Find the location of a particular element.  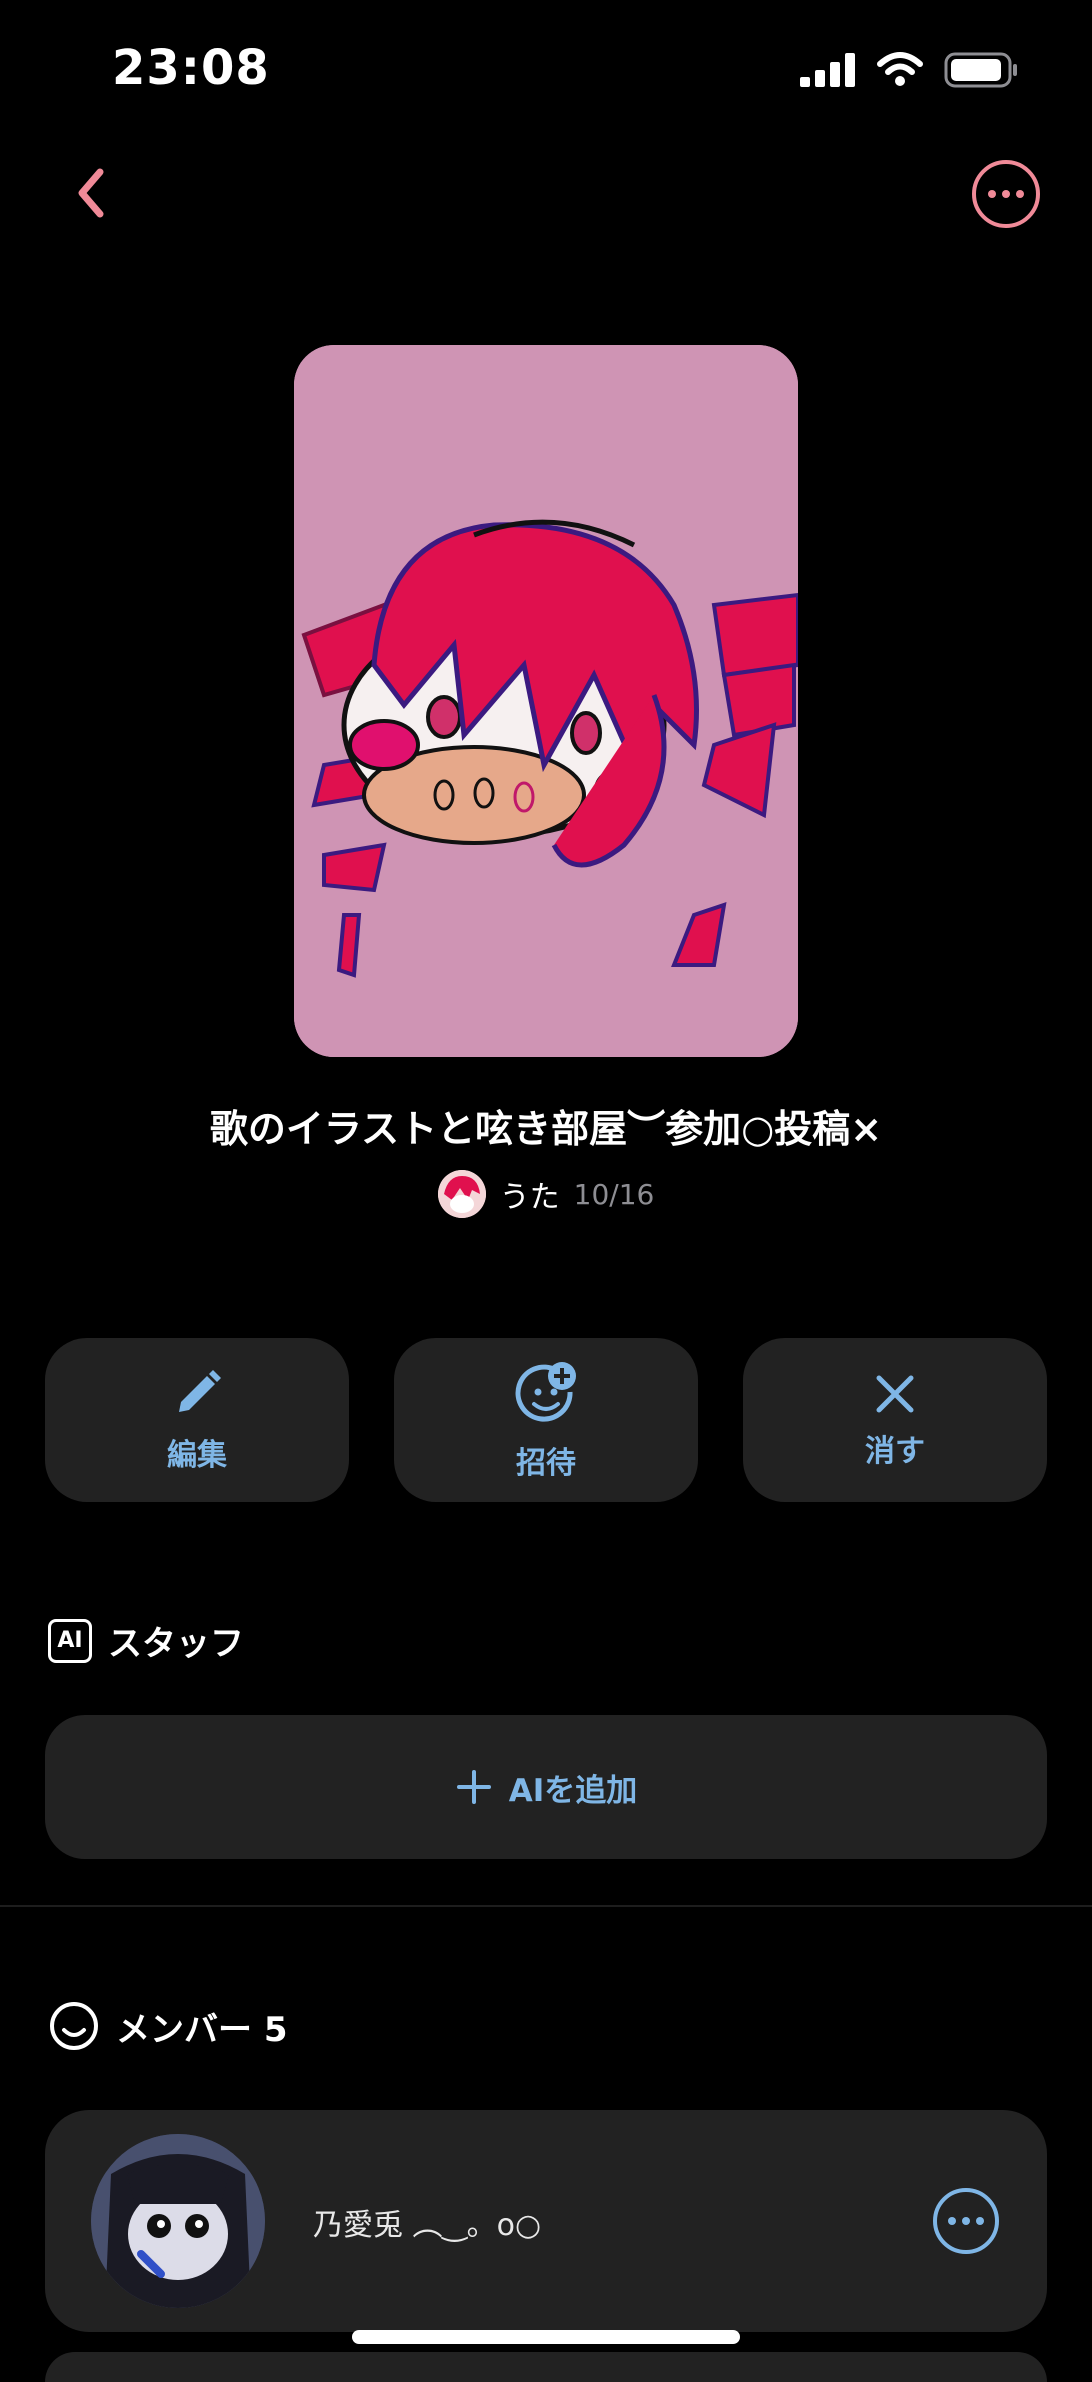

character-illustration is located at coordinates (546, 701).